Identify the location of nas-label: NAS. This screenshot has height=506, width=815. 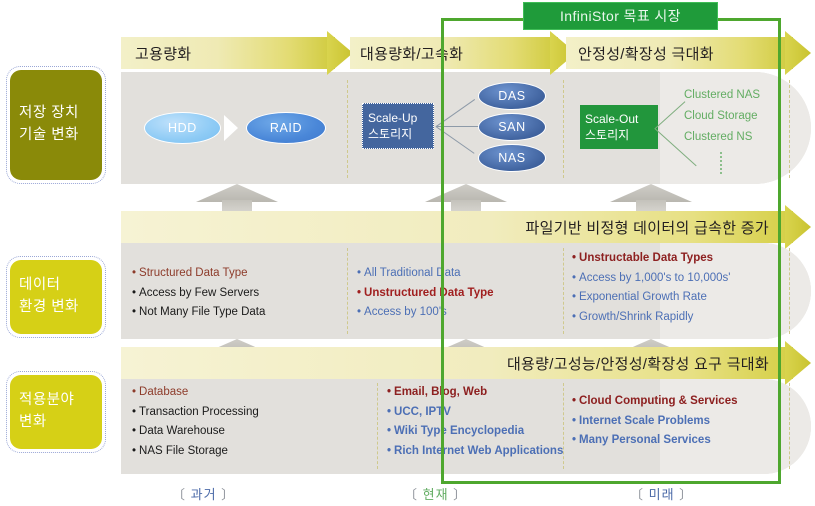
(512, 158).